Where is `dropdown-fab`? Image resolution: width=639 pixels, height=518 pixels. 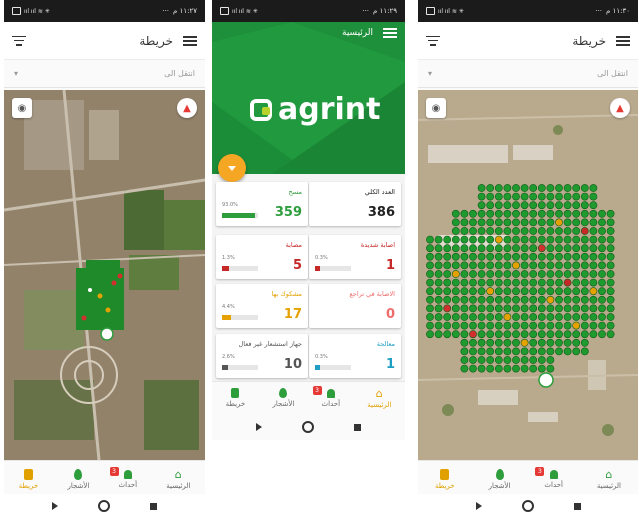 dropdown-fab is located at coordinates (232, 168).